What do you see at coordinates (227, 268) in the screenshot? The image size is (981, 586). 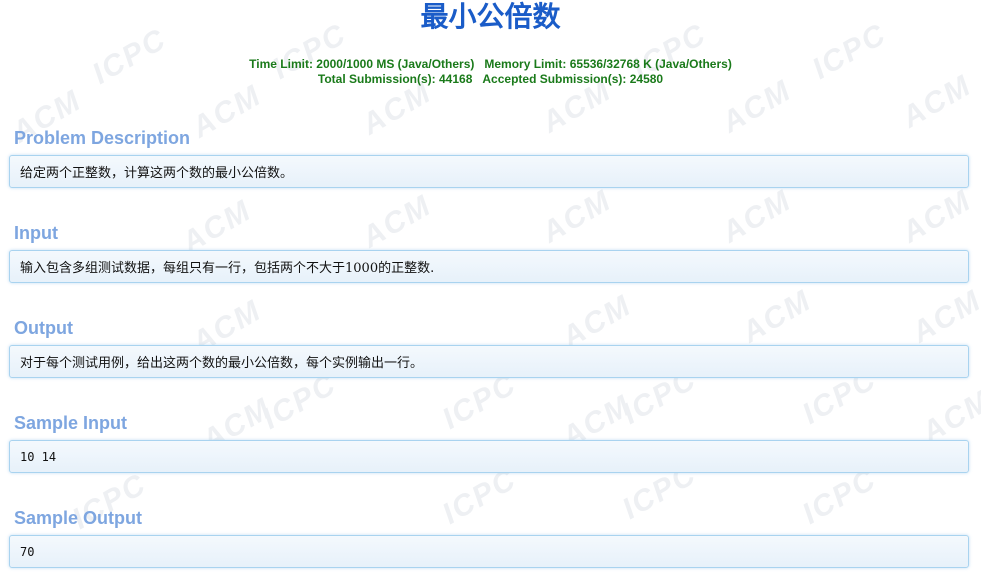 I see `input-text: 输入包含多组测试数据，每组只有一行，包括两个不大于1000的正整数.` at bounding box center [227, 268].